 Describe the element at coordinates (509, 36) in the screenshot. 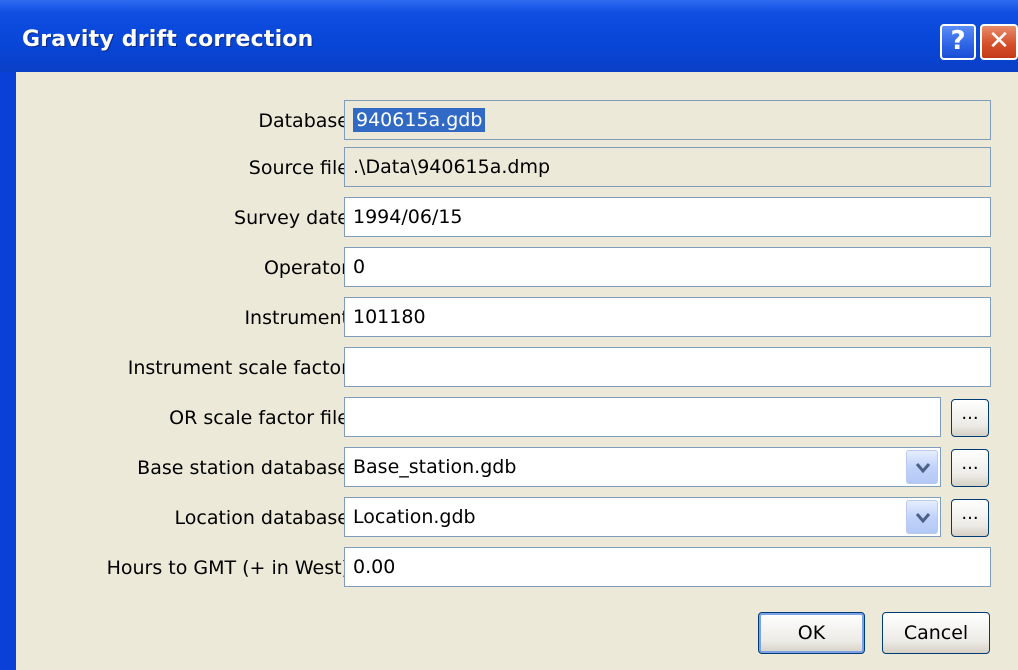

I see `title-bar: Gravity drift correction ? ✕` at that location.